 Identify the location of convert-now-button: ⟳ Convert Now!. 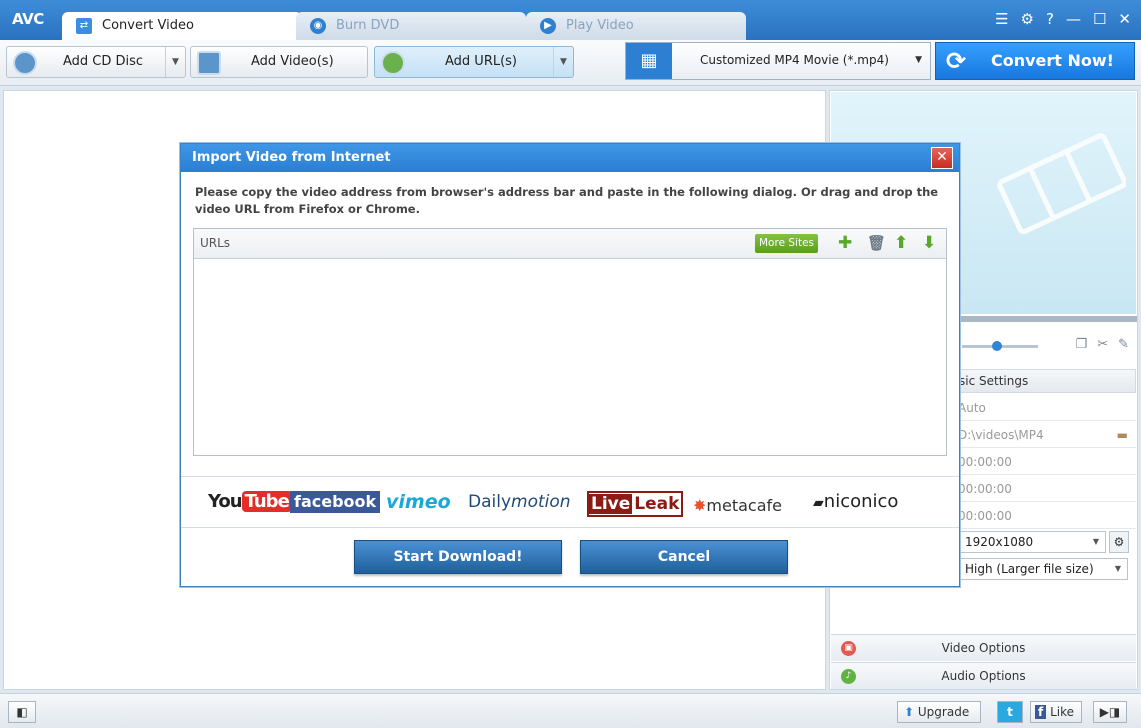
(1035, 61).